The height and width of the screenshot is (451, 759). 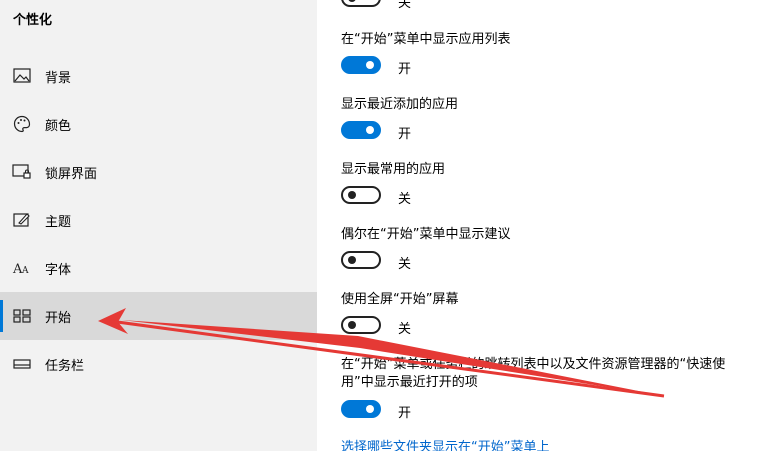 I want to click on setting-label-continued: 用”中显示最近打开的项, so click(x=409, y=382).